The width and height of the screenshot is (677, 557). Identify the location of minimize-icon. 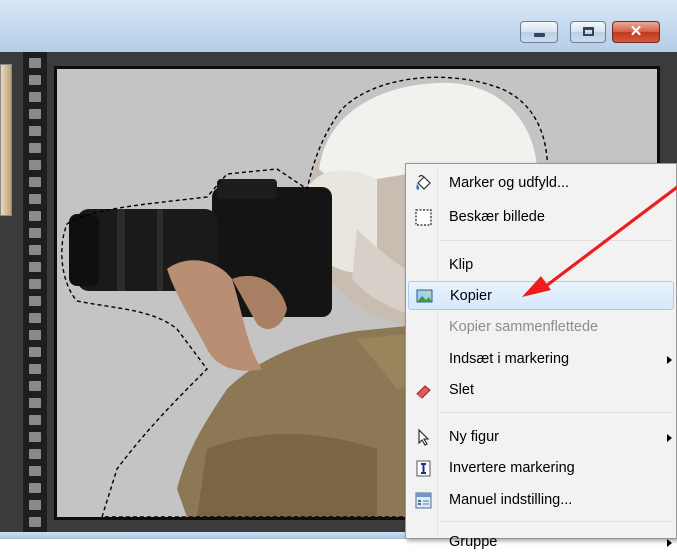
(539, 35).